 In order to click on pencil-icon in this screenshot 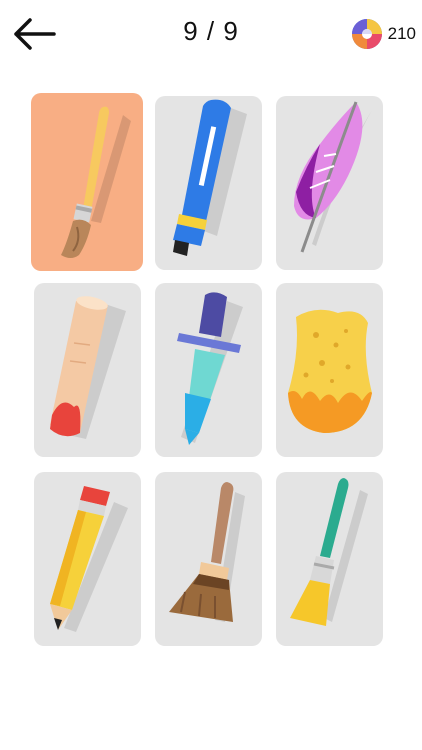, I will do `click(89, 559)`.